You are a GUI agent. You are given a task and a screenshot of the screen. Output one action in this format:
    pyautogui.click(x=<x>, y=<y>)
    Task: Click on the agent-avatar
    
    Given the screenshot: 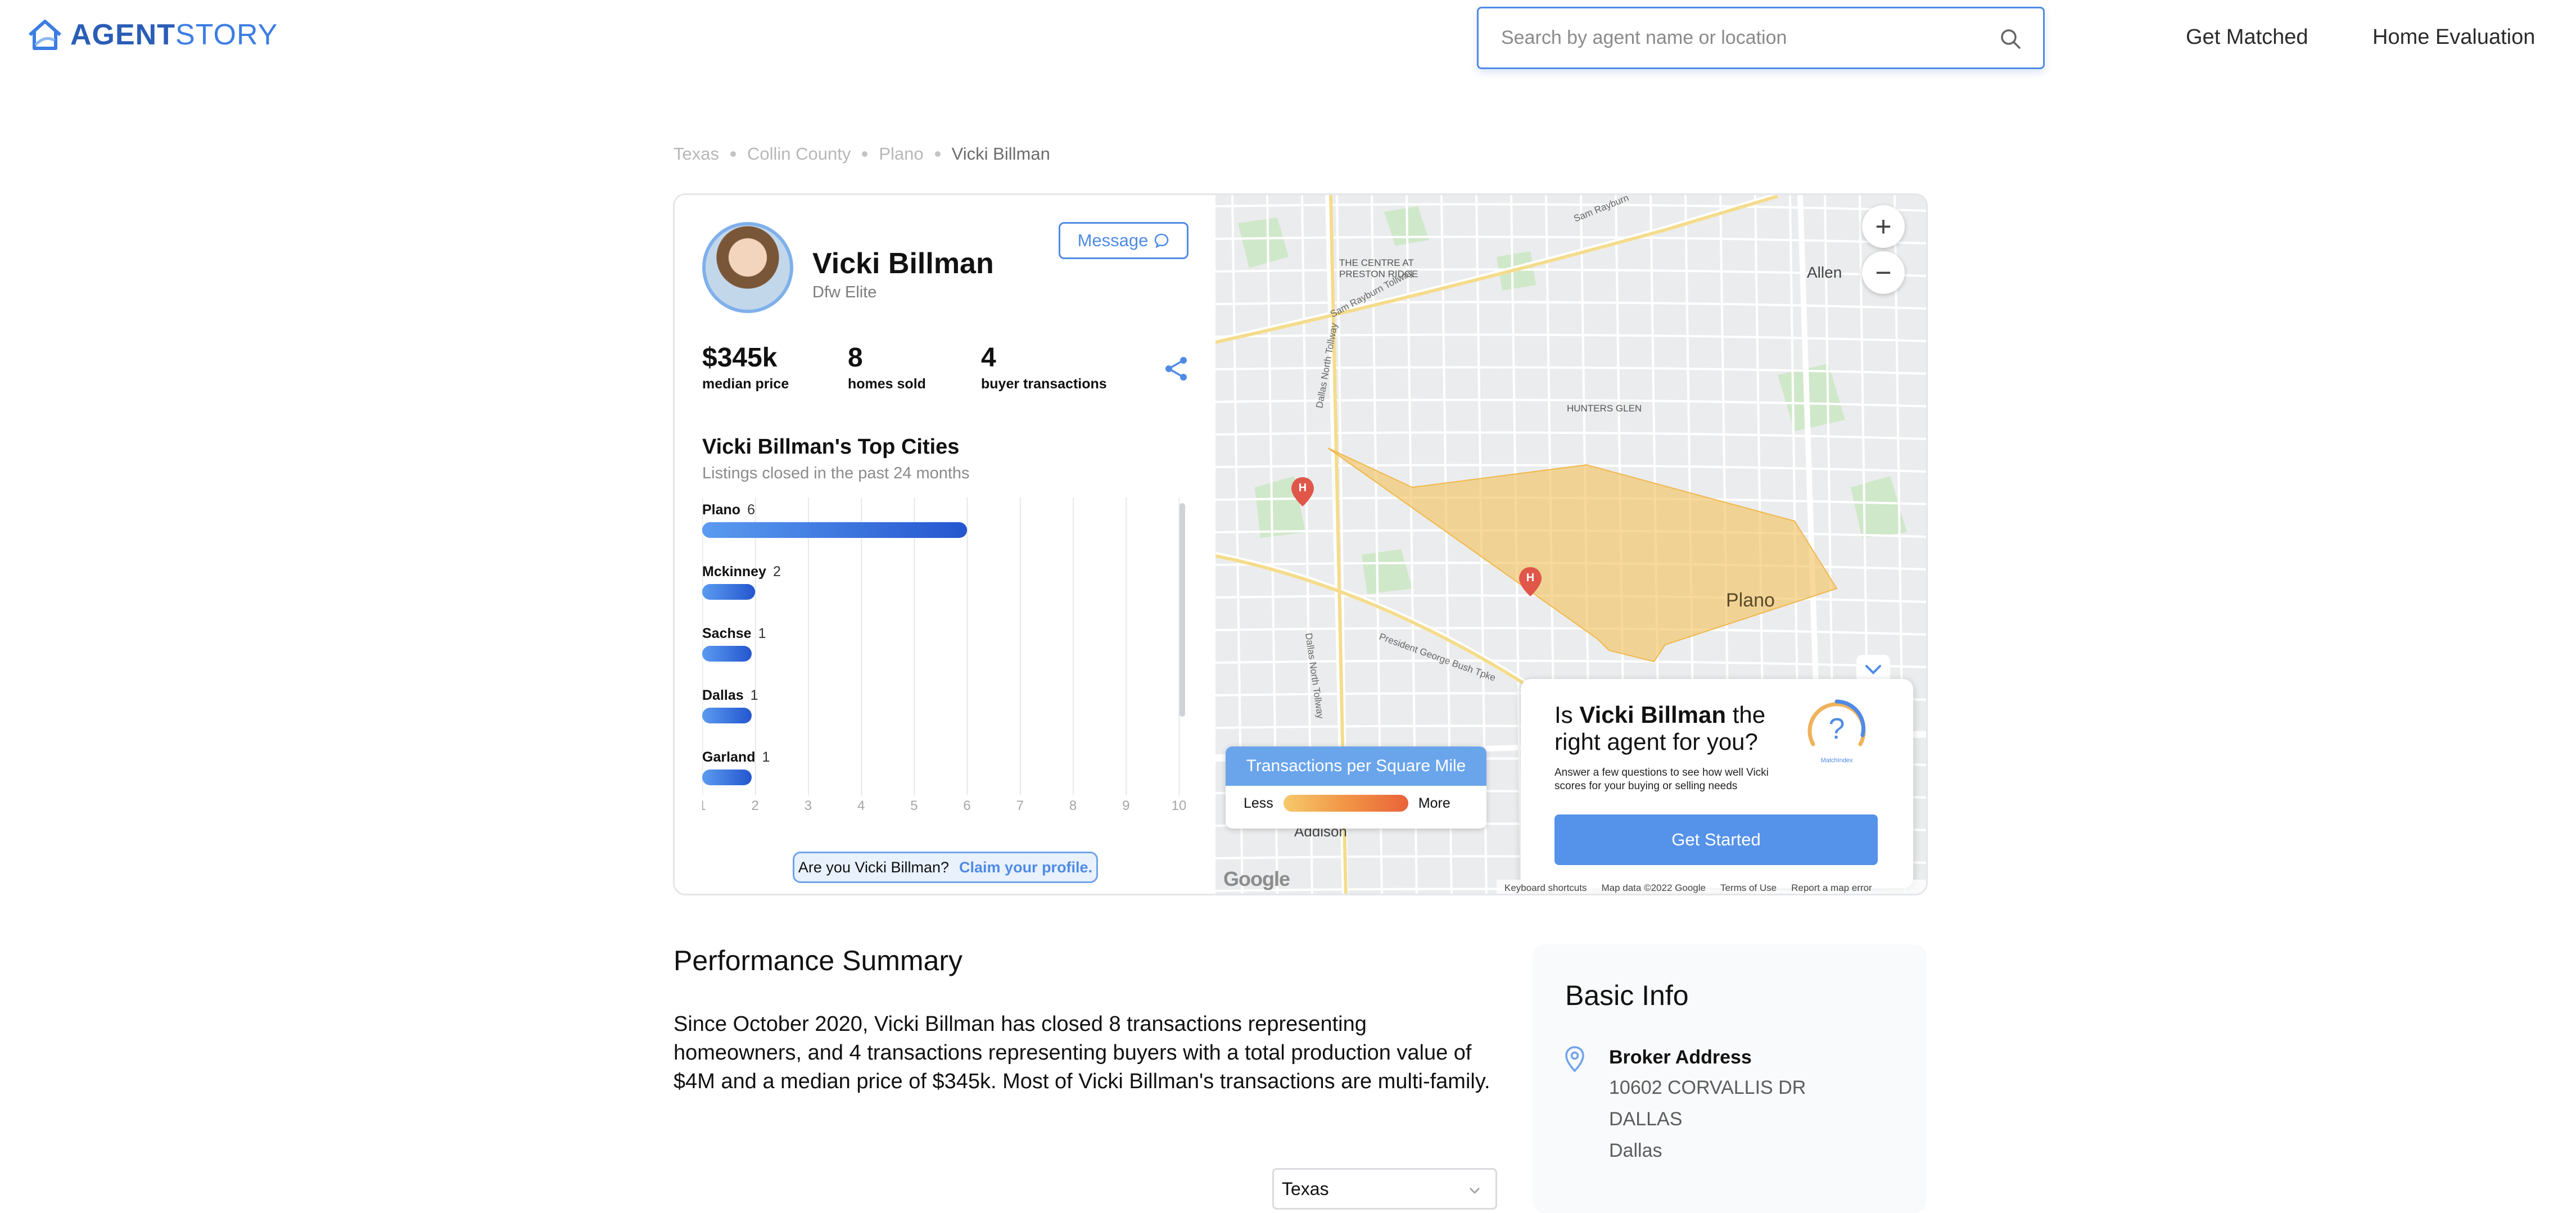 What is the action you would take?
    pyautogui.click(x=747, y=267)
    